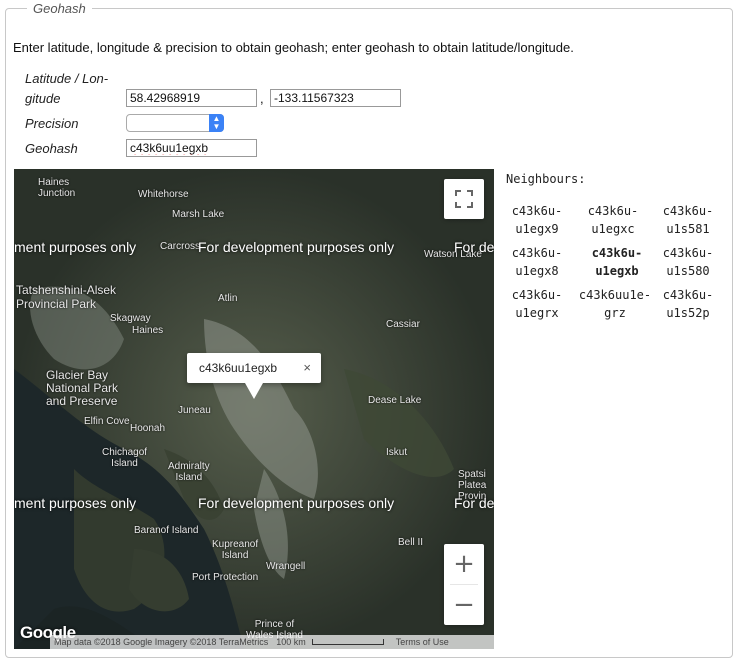  What do you see at coordinates (688, 220) in the screenshot?
I see `neighbour-ne: c43k6u- u1s581` at bounding box center [688, 220].